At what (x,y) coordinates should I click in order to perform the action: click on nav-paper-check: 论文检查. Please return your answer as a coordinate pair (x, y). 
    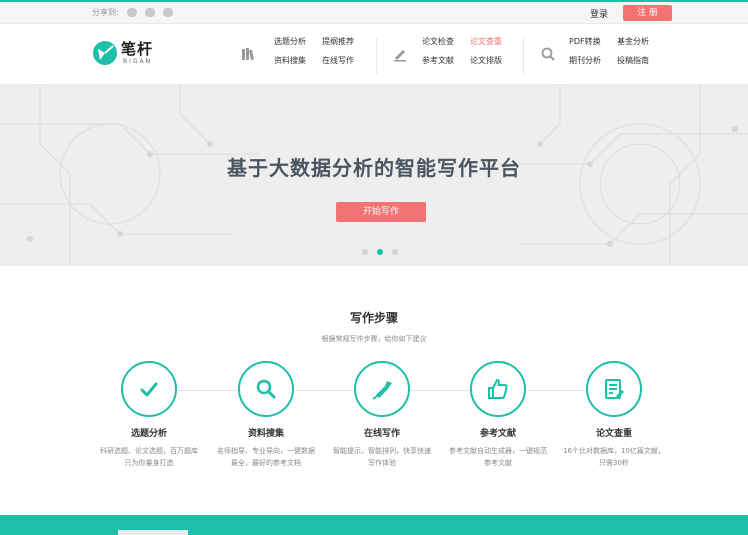
    Looking at the image, I should click on (438, 41).